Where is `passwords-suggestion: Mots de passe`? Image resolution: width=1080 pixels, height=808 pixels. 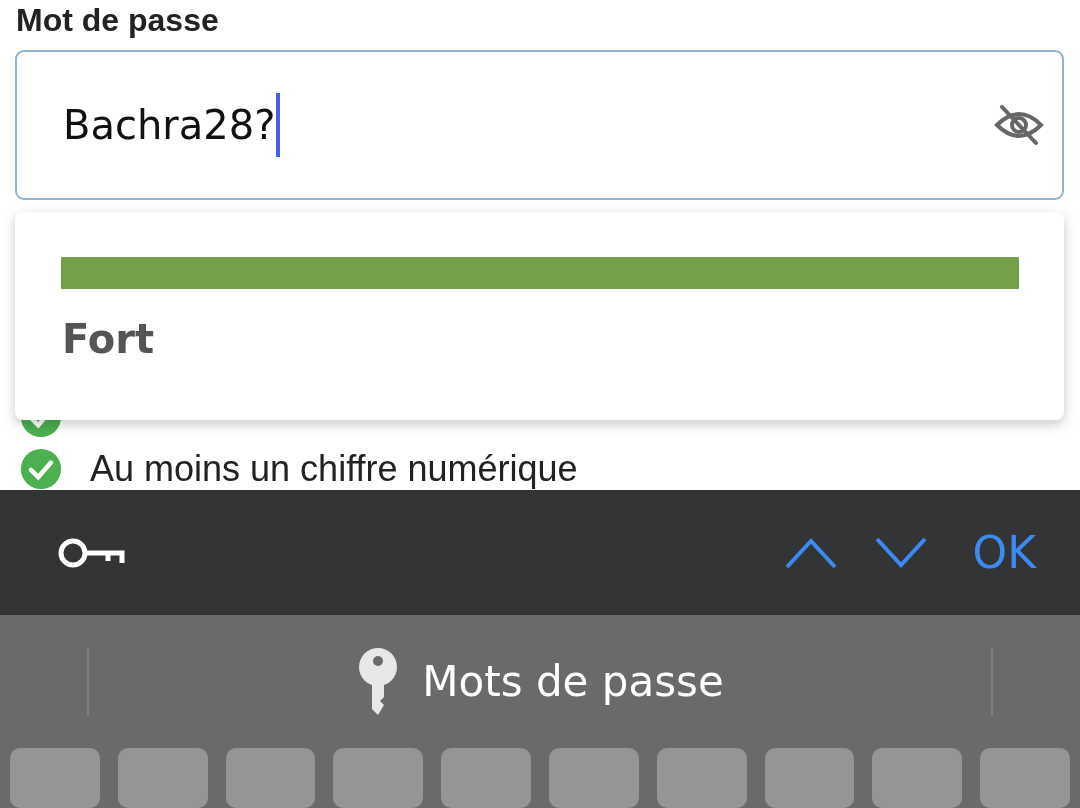 passwords-suggestion: Mots de passe is located at coordinates (540, 681).